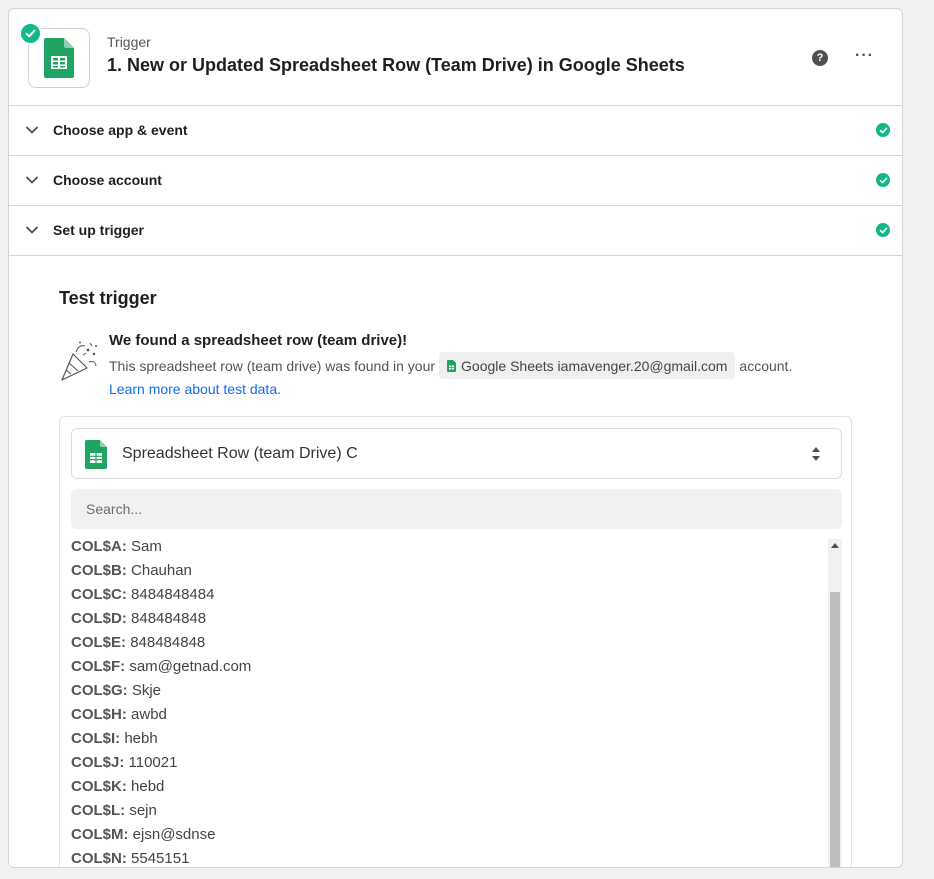  I want to click on field-key: COL$I:, so click(96, 738).